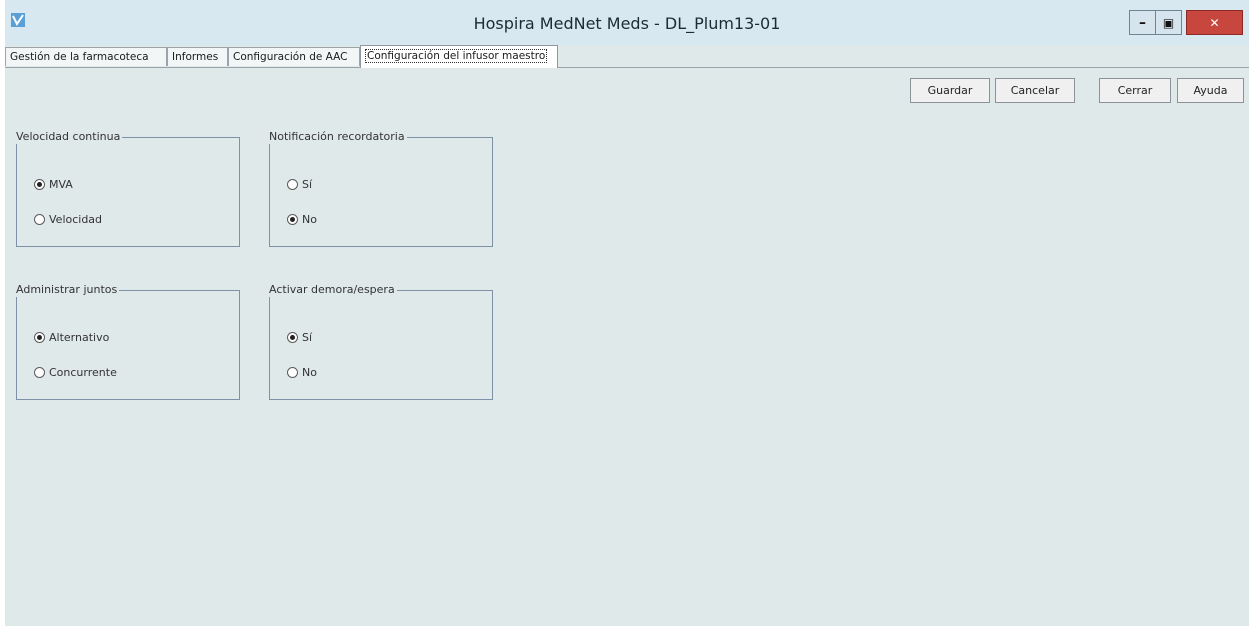  What do you see at coordinates (332, 289) in the screenshot?
I see `group-title: Activar demora/espera` at bounding box center [332, 289].